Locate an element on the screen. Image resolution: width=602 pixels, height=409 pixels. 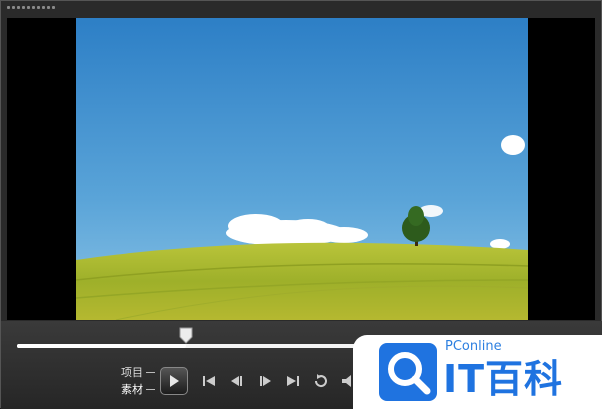
clip-label: 素材 is located at coordinates (132, 389).